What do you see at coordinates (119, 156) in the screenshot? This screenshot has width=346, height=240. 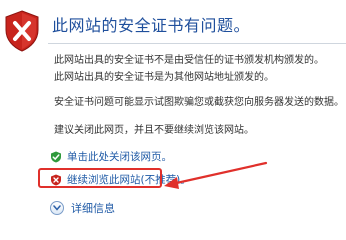 I see `close-page-label: 单击此处关闭该网页。` at bounding box center [119, 156].